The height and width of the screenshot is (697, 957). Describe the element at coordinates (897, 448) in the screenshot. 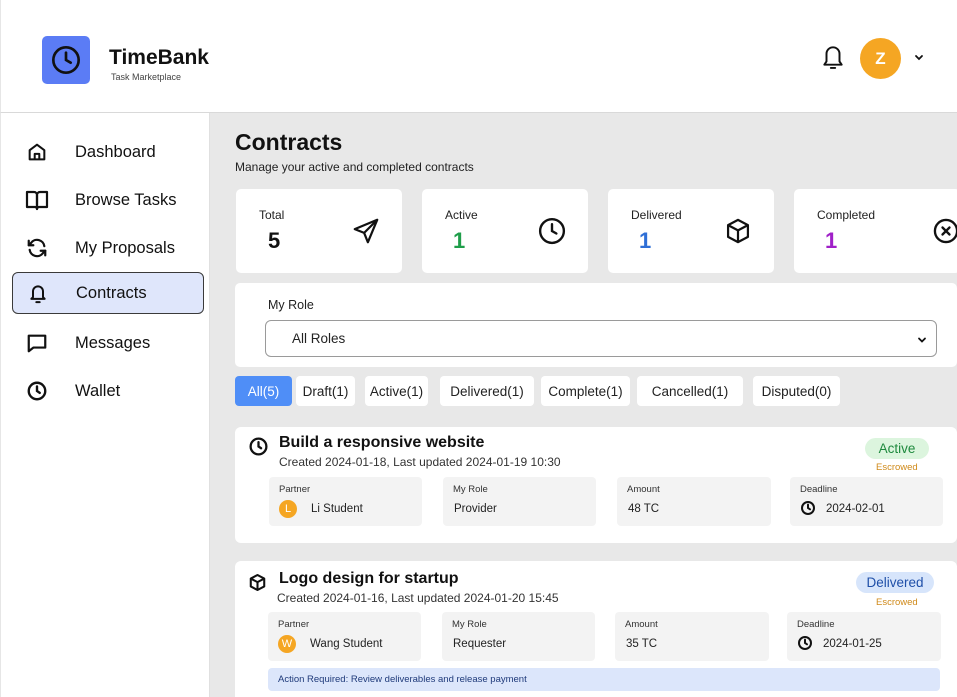

I see `status-badge: Active` at that location.